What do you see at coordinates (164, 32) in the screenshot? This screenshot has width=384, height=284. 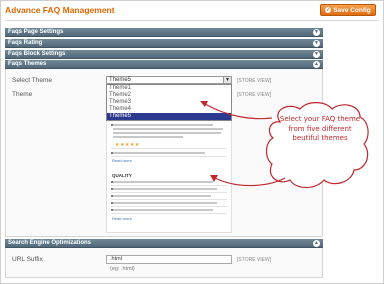 I see `section-faqs-page-settings: Faqs Page Settings ▼` at bounding box center [164, 32].